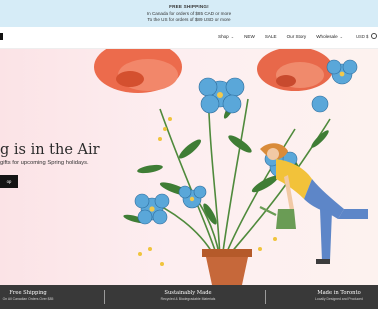 Image resolution: width=378 pixels, height=320 pixels. What do you see at coordinates (314, 203) in the screenshot?
I see `gardener-figure` at bounding box center [314, 203].